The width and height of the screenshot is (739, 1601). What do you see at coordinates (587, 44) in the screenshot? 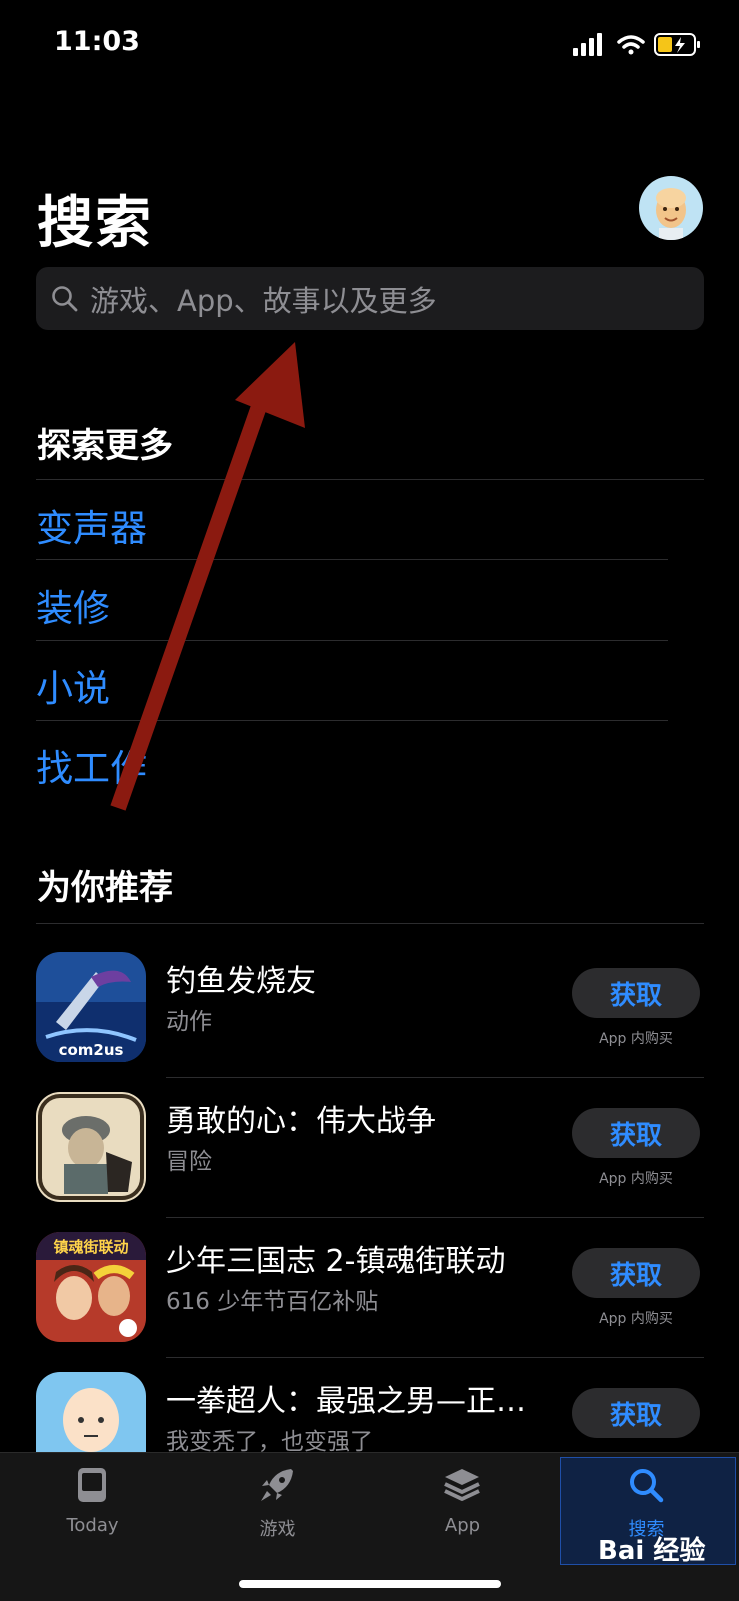
I see `signal-icon` at bounding box center [587, 44].